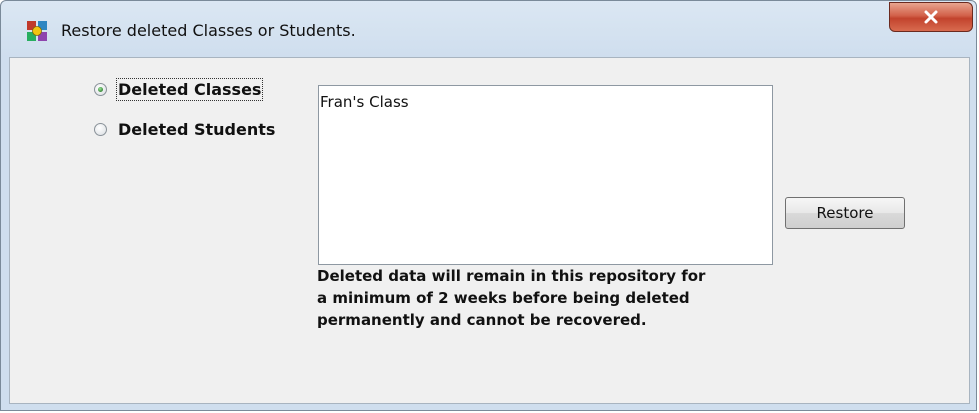  I want to click on close-icon, so click(931, 17).